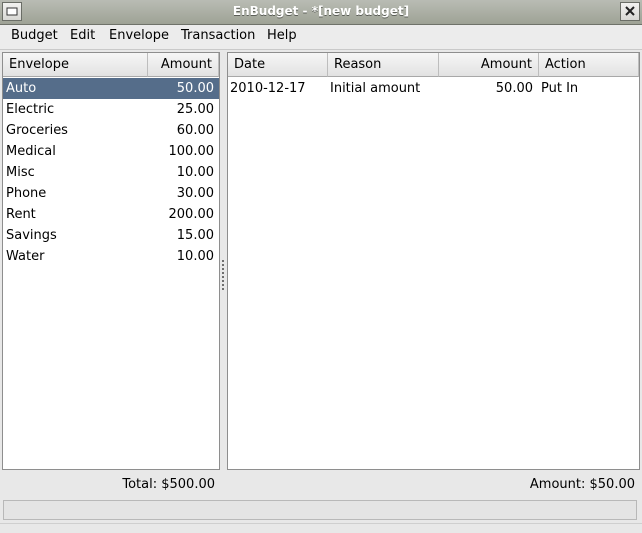 Image resolution: width=642 pixels, height=533 pixels. I want to click on envelope-name: Rent, so click(21, 214).